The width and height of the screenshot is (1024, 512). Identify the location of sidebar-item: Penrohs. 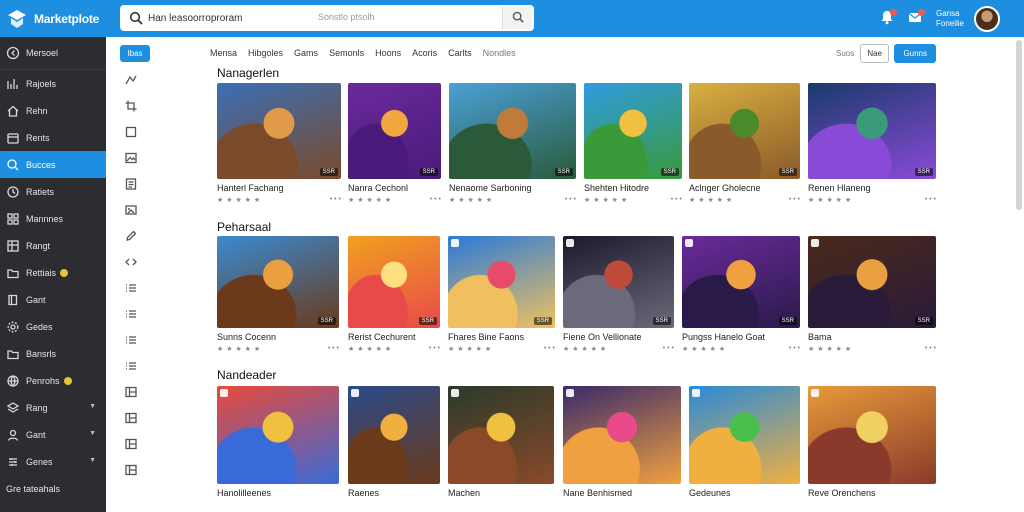
(53, 380).